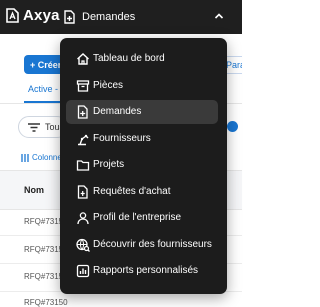  I want to click on info-icon, so click(232, 126).